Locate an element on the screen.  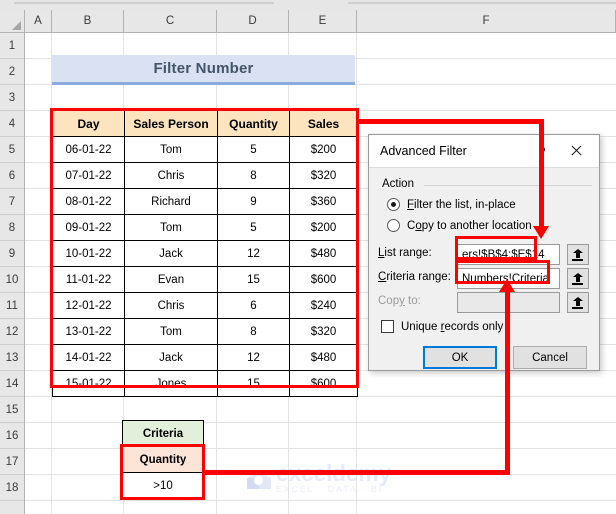
row-header-15: 15 is located at coordinates (12, 410).